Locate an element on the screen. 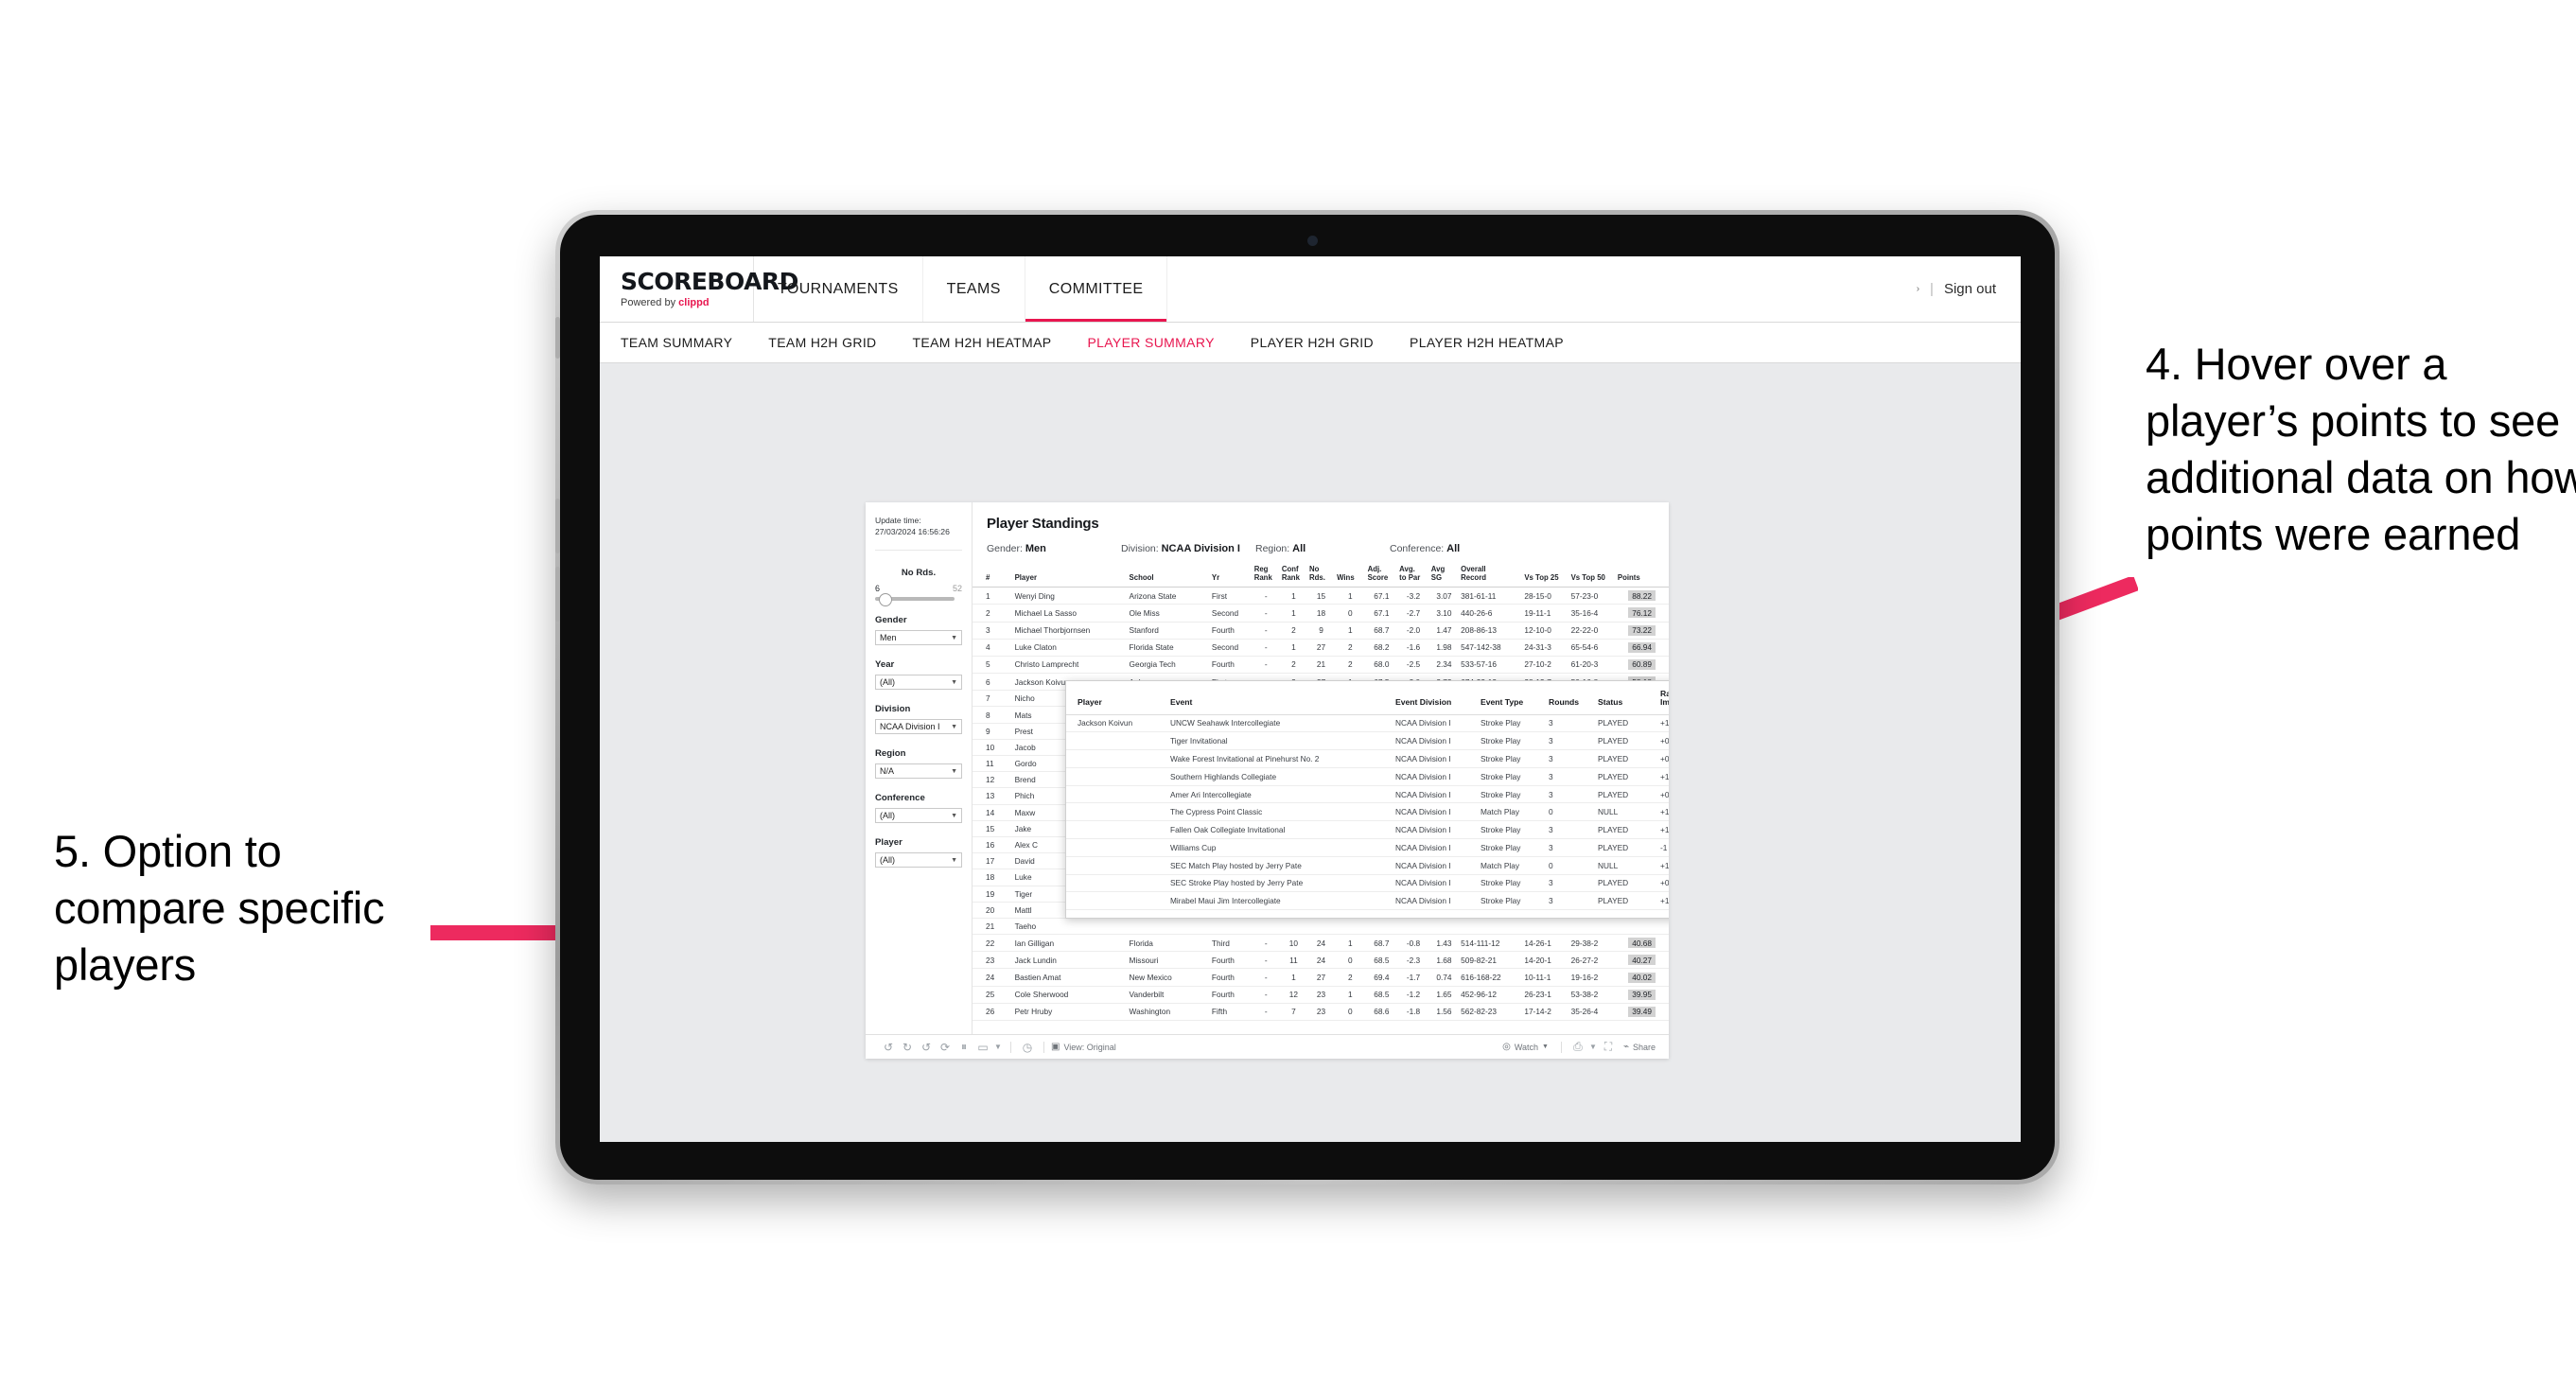  cell-points: 40.68 is located at coordinates (1642, 943).